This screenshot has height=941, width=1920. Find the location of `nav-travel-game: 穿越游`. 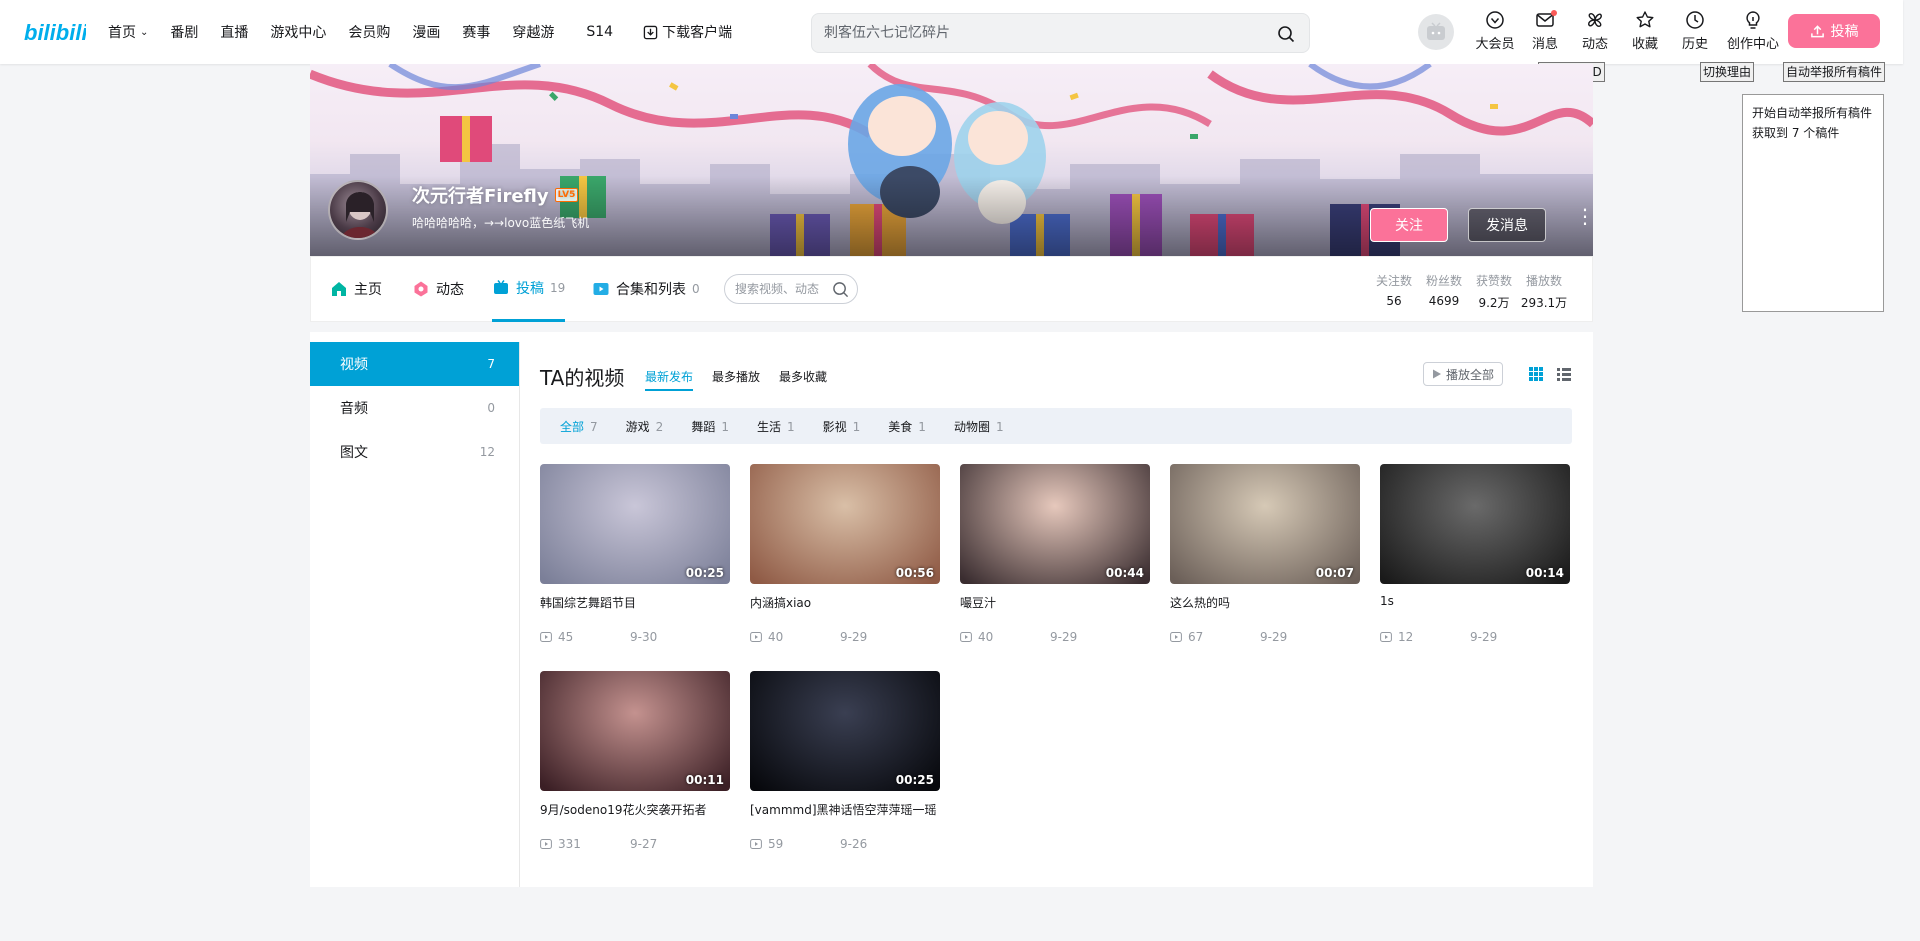

nav-travel-game: 穿越游 is located at coordinates (533, 32).